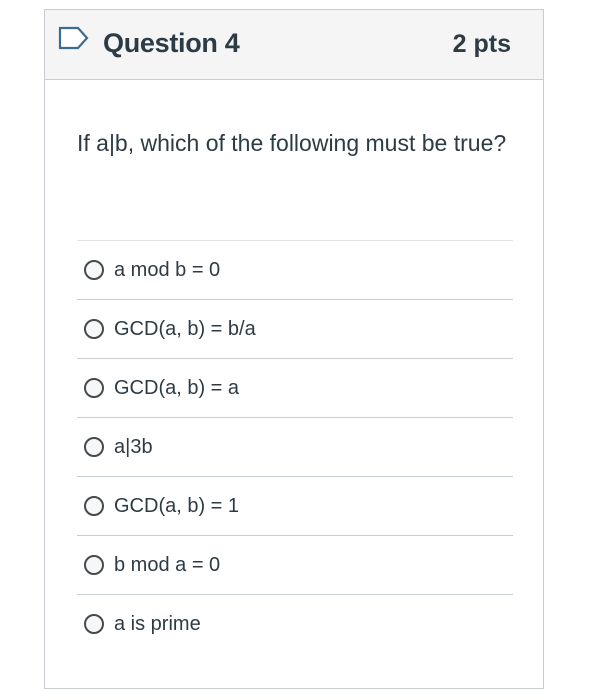  I want to click on answer-option: GCD(a, b) = 1, so click(295, 505).